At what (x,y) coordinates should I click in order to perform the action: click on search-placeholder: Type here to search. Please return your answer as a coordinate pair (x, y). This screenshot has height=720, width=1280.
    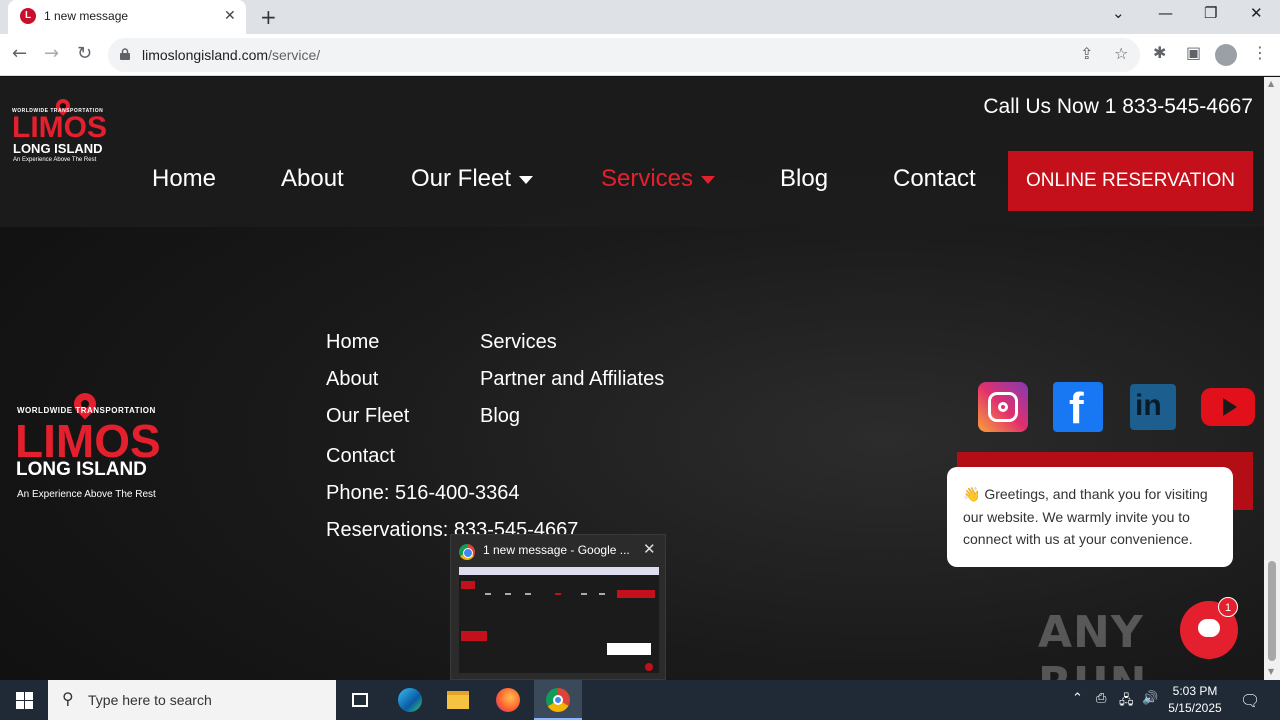
    Looking at the image, I should click on (150, 700).